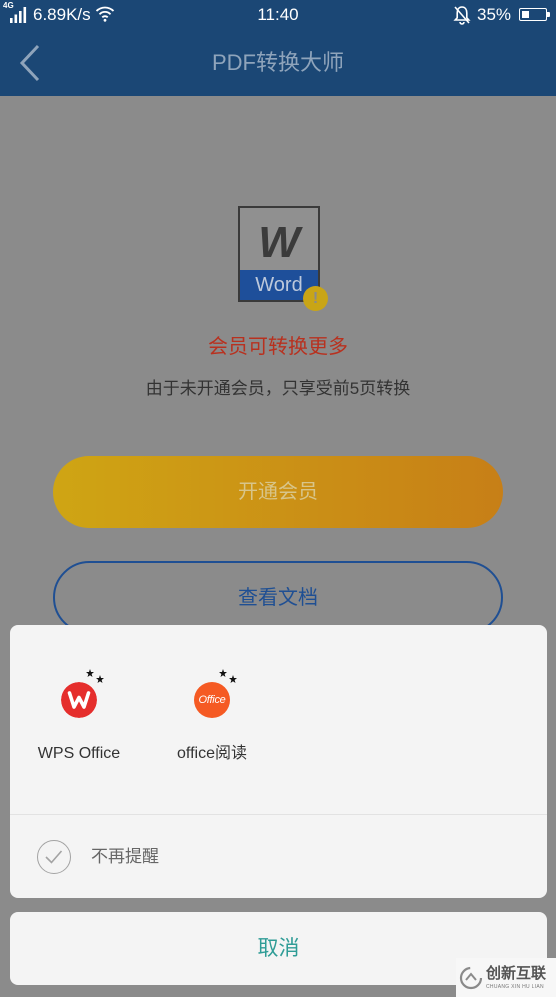  Describe the element at coordinates (79, 700) in the screenshot. I see `wps-office-icon` at that location.